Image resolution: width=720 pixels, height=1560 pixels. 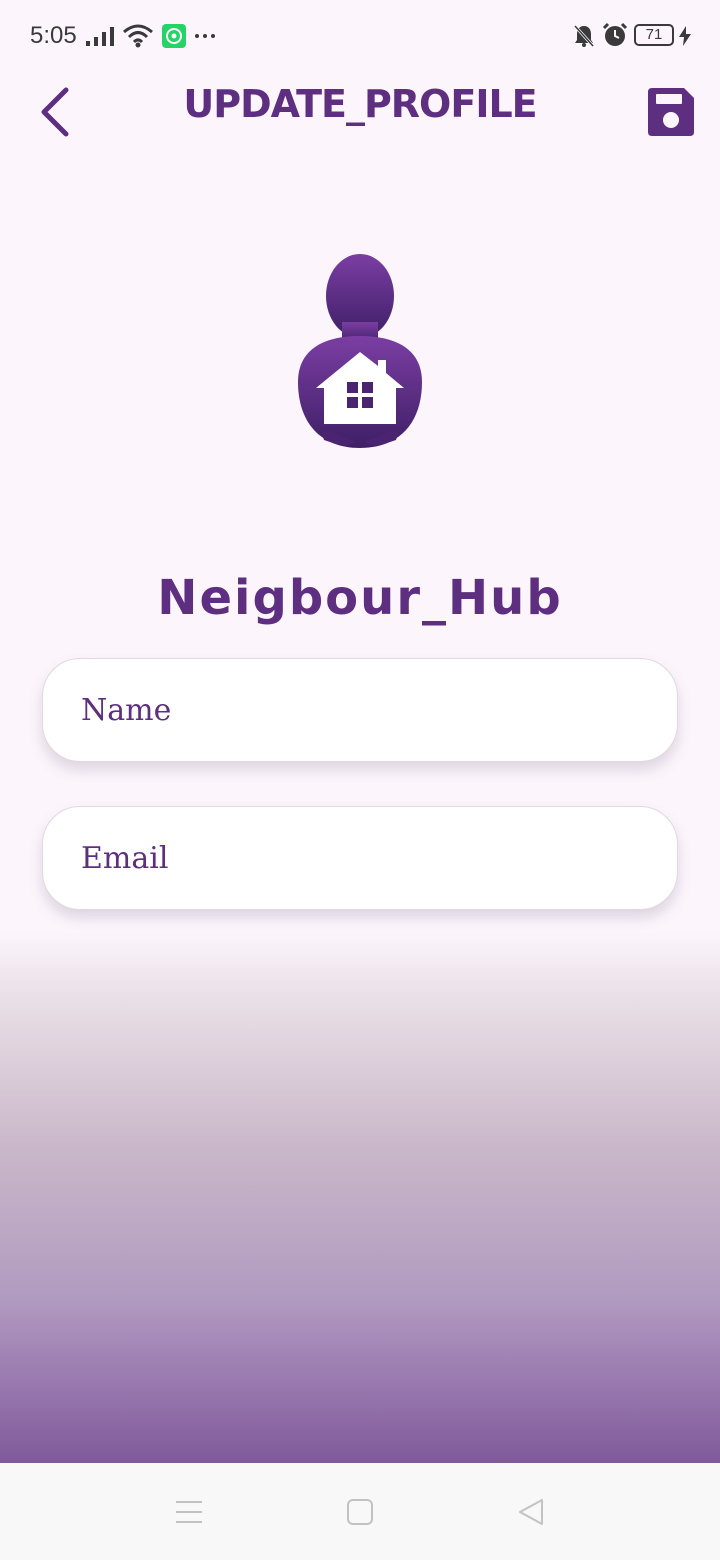 I want to click on brand-name: Neigbour_Hub, so click(x=360, y=598).